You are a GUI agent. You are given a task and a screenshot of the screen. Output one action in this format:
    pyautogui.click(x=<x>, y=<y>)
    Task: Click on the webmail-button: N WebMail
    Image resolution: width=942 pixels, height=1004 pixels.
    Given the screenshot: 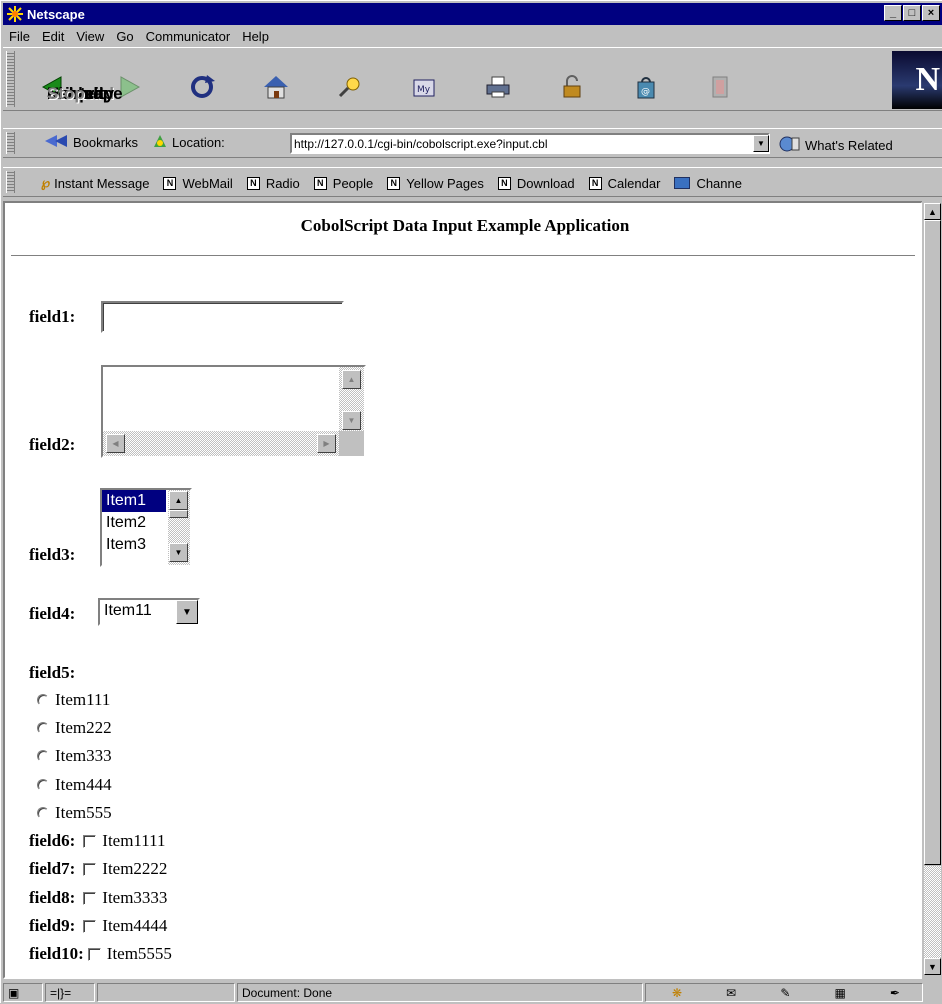 What is the action you would take?
    pyautogui.click(x=198, y=183)
    